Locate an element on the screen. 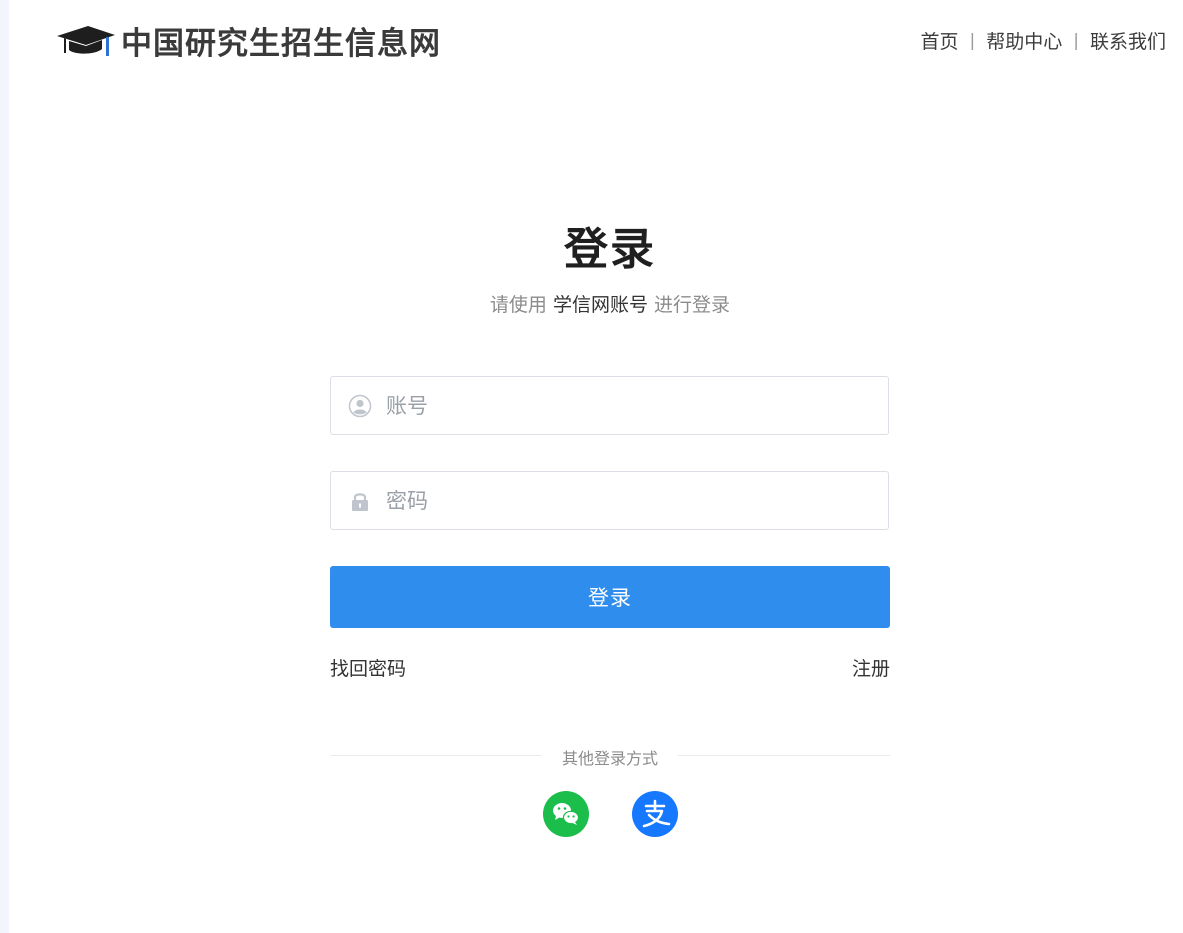 The image size is (1183, 933). subtitle-account: 学信网账号 is located at coordinates (600, 305).